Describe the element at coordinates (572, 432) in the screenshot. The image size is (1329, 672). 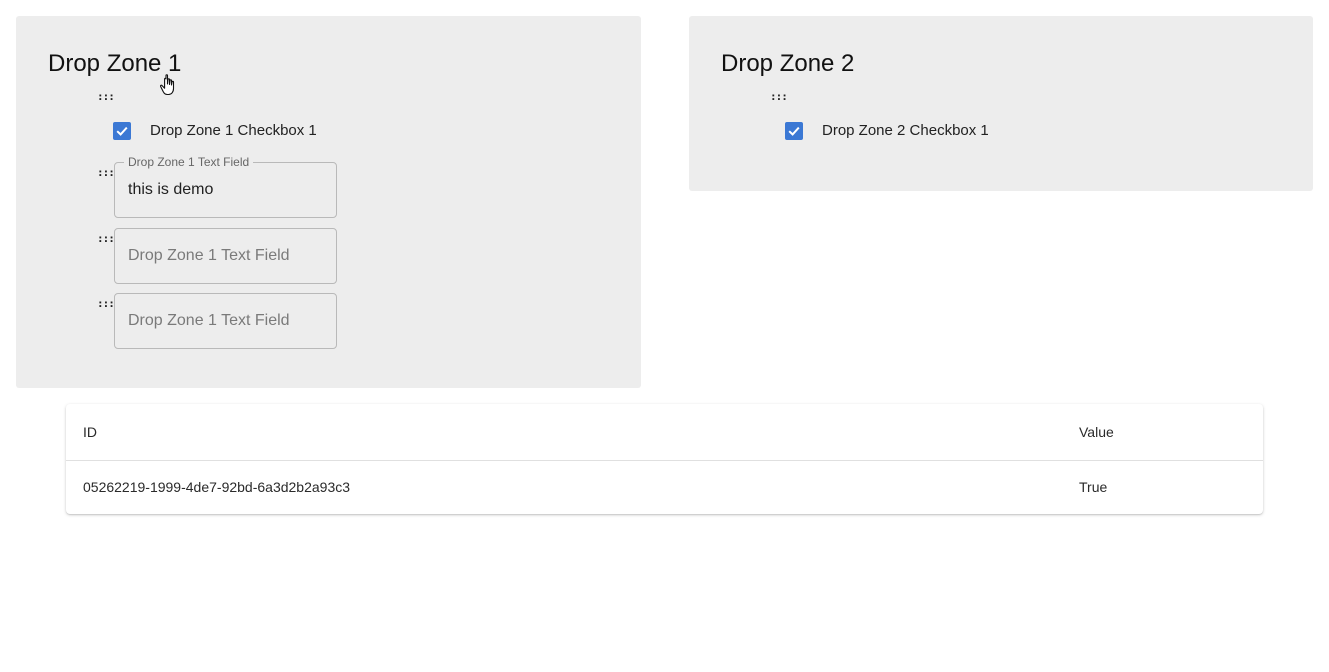
I see `column-header-id: ID` at that location.